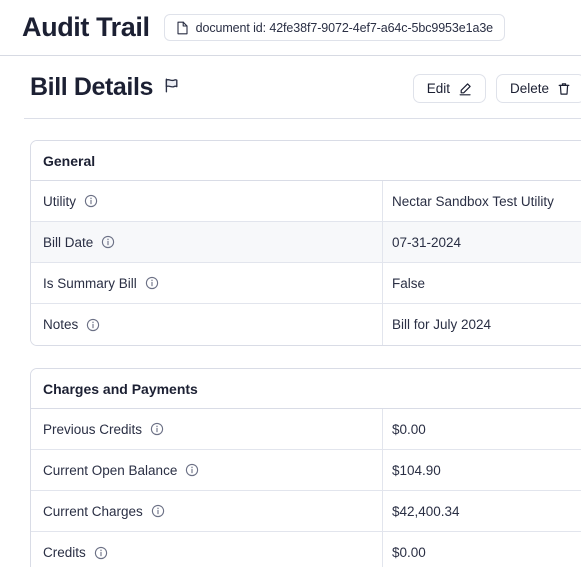 This screenshot has width=581, height=567. I want to click on row-label-cell: Notes, so click(207, 324).